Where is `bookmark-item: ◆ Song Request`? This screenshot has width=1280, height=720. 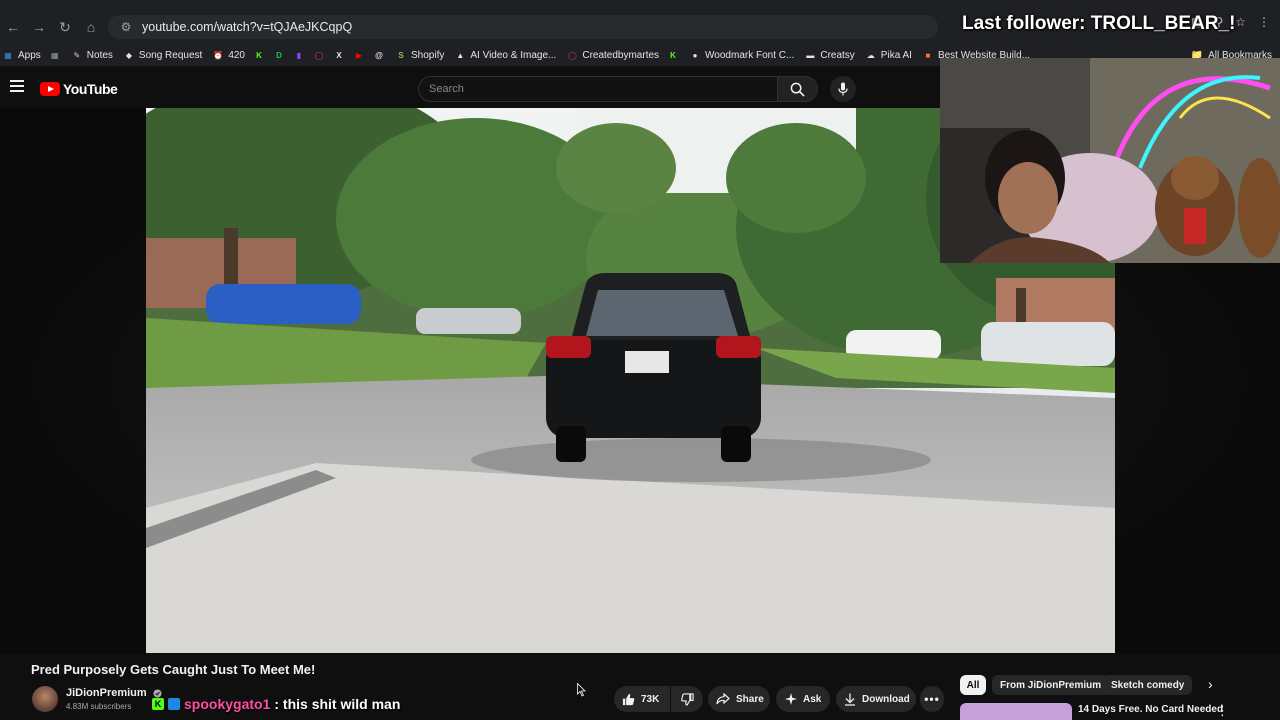 bookmark-item: ◆ Song Request is located at coordinates (162, 55).